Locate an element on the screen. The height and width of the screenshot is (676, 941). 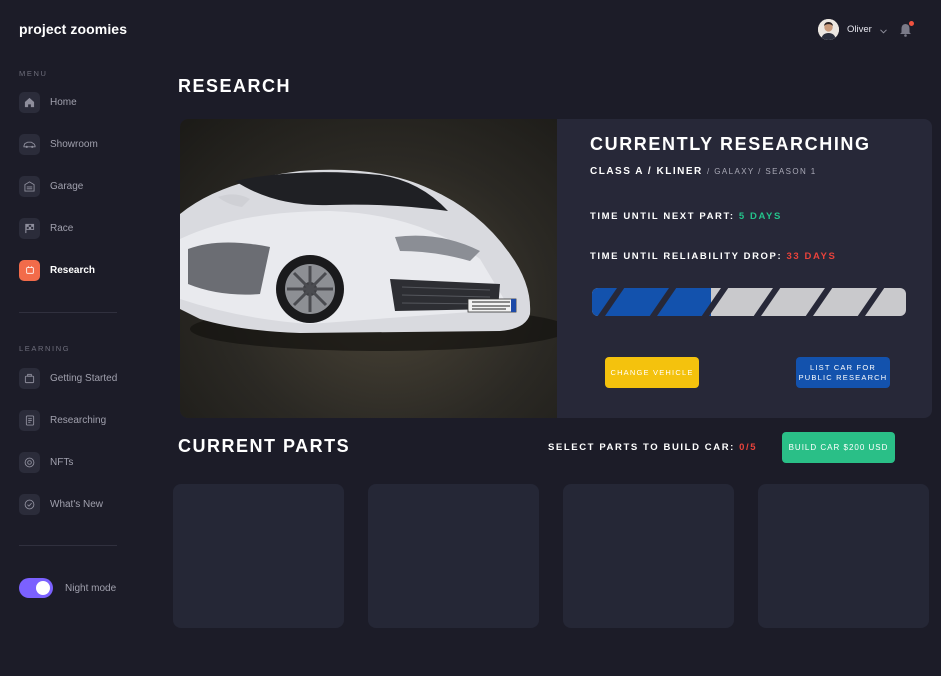
notification-dot is located at coordinates (911, 23).